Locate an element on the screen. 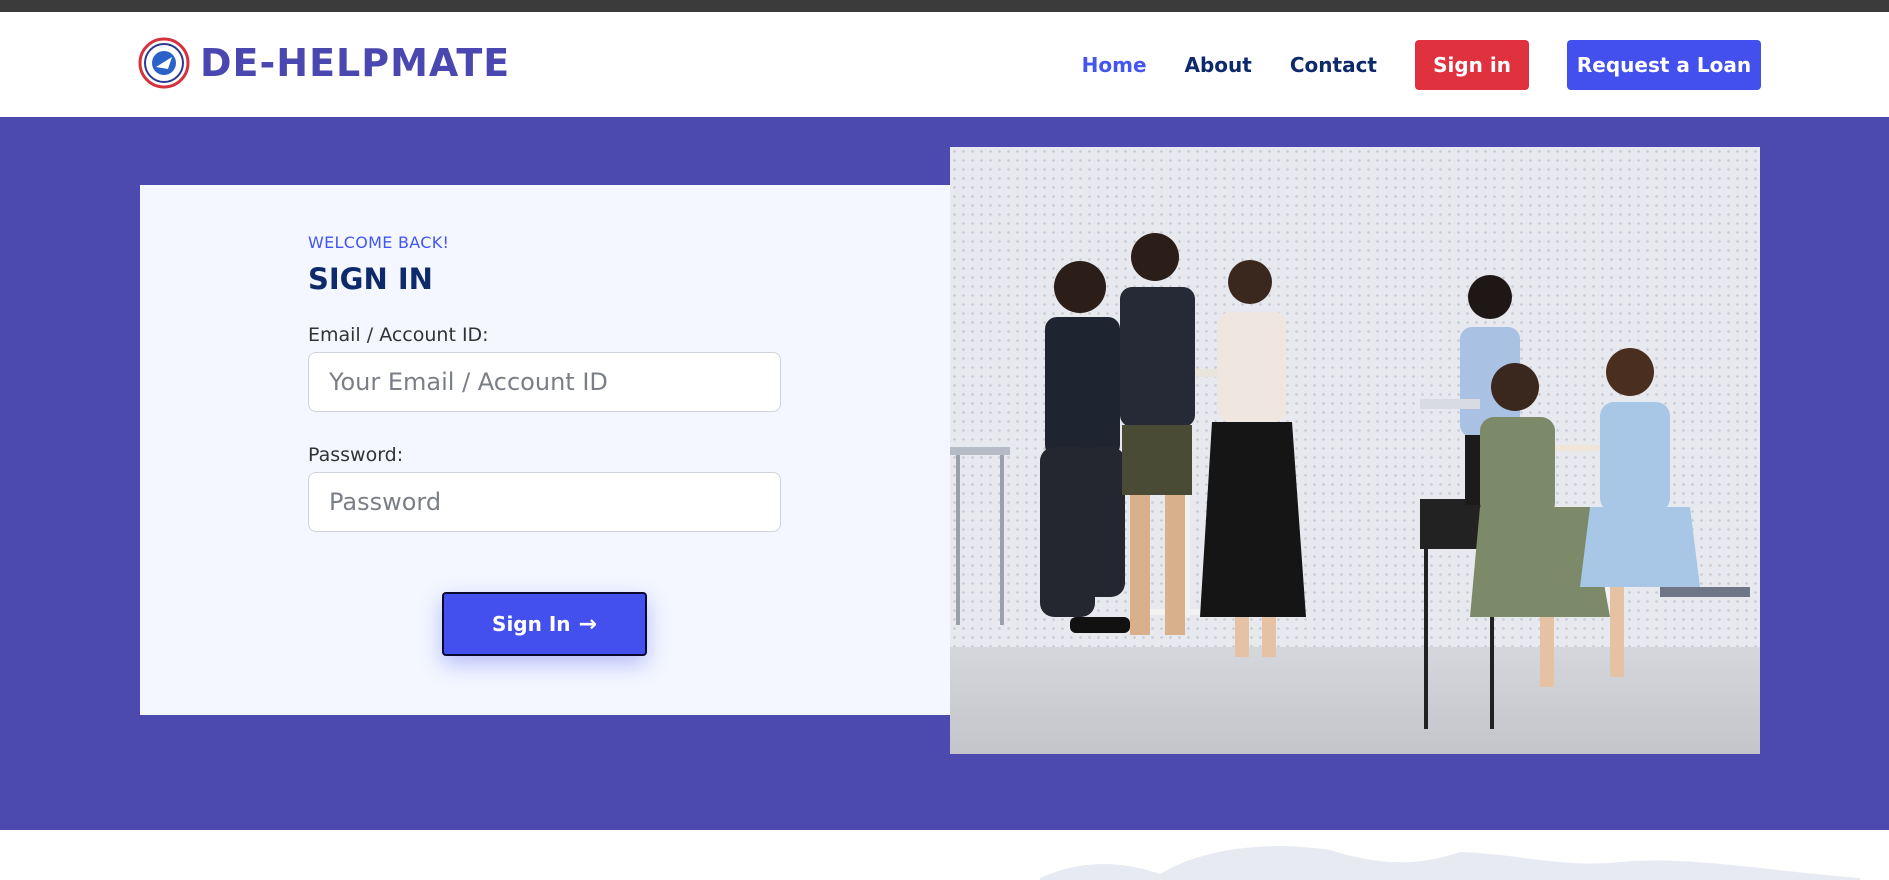 The image size is (1889, 880). footer-strip is located at coordinates (944, 855).